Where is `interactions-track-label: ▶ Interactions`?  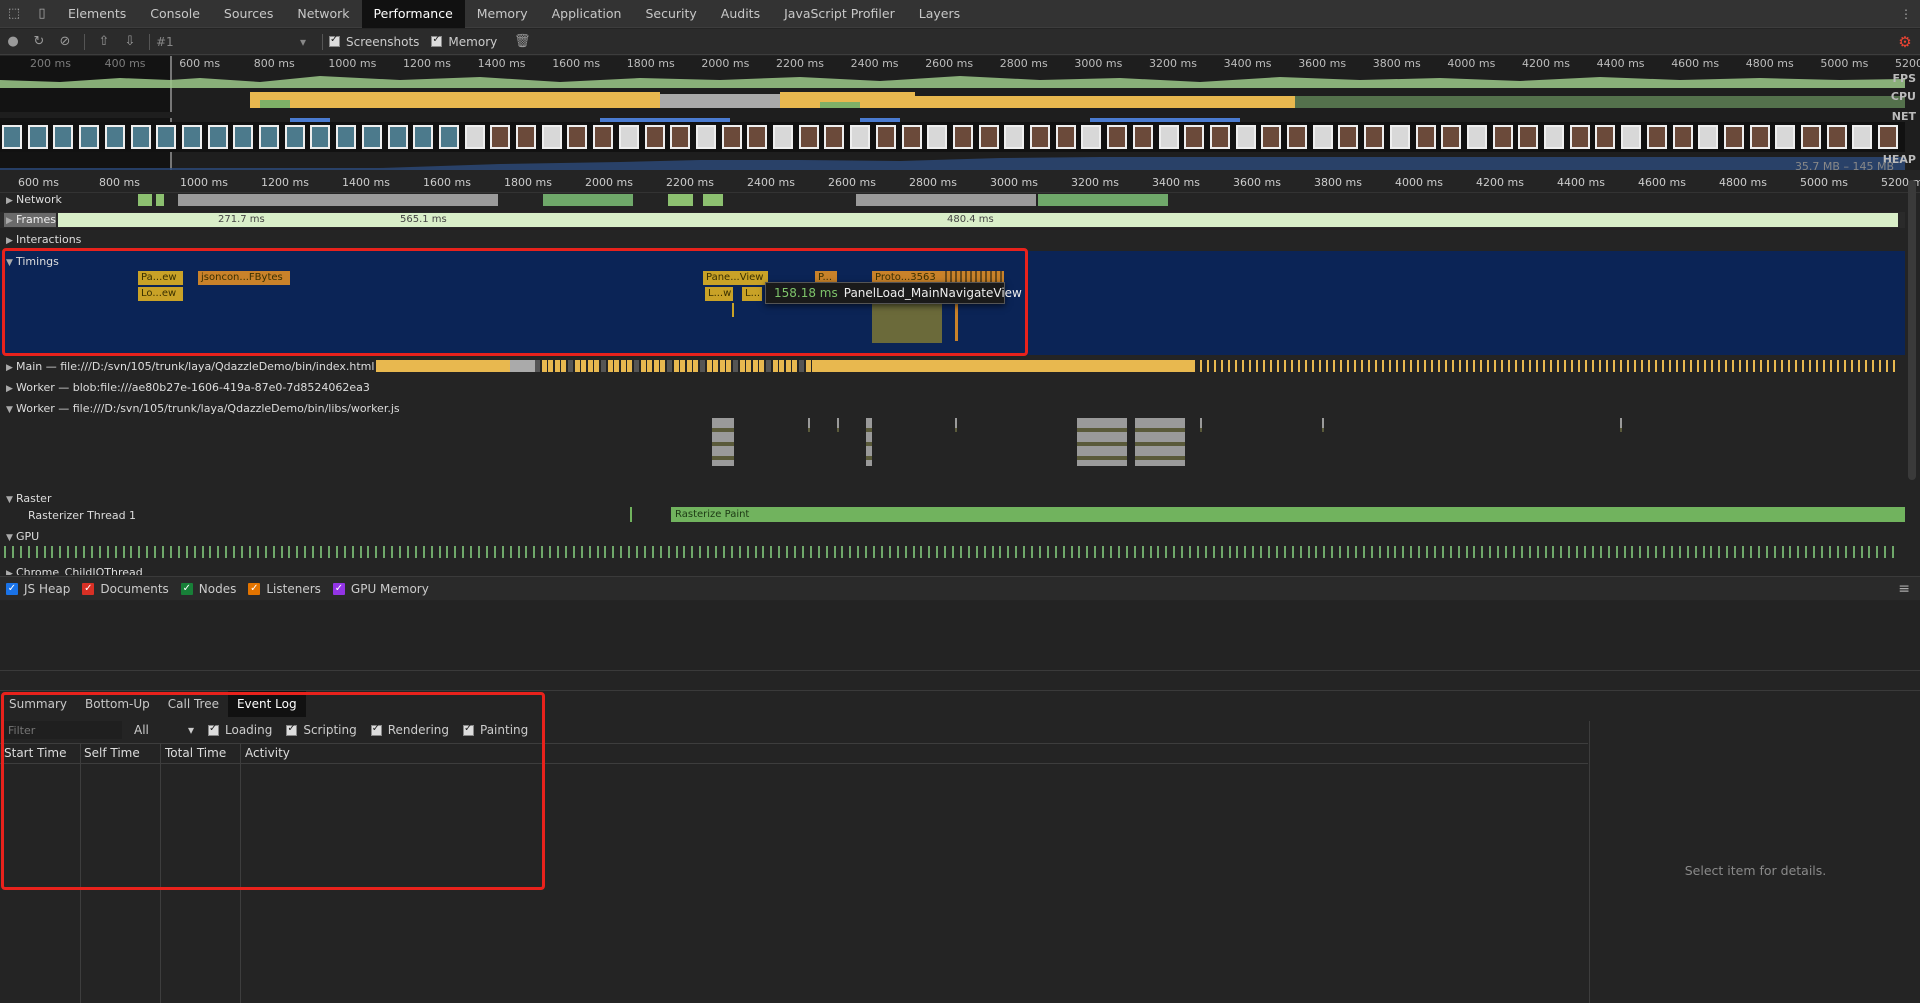 interactions-track-label: ▶ Interactions is located at coordinates (43, 239).